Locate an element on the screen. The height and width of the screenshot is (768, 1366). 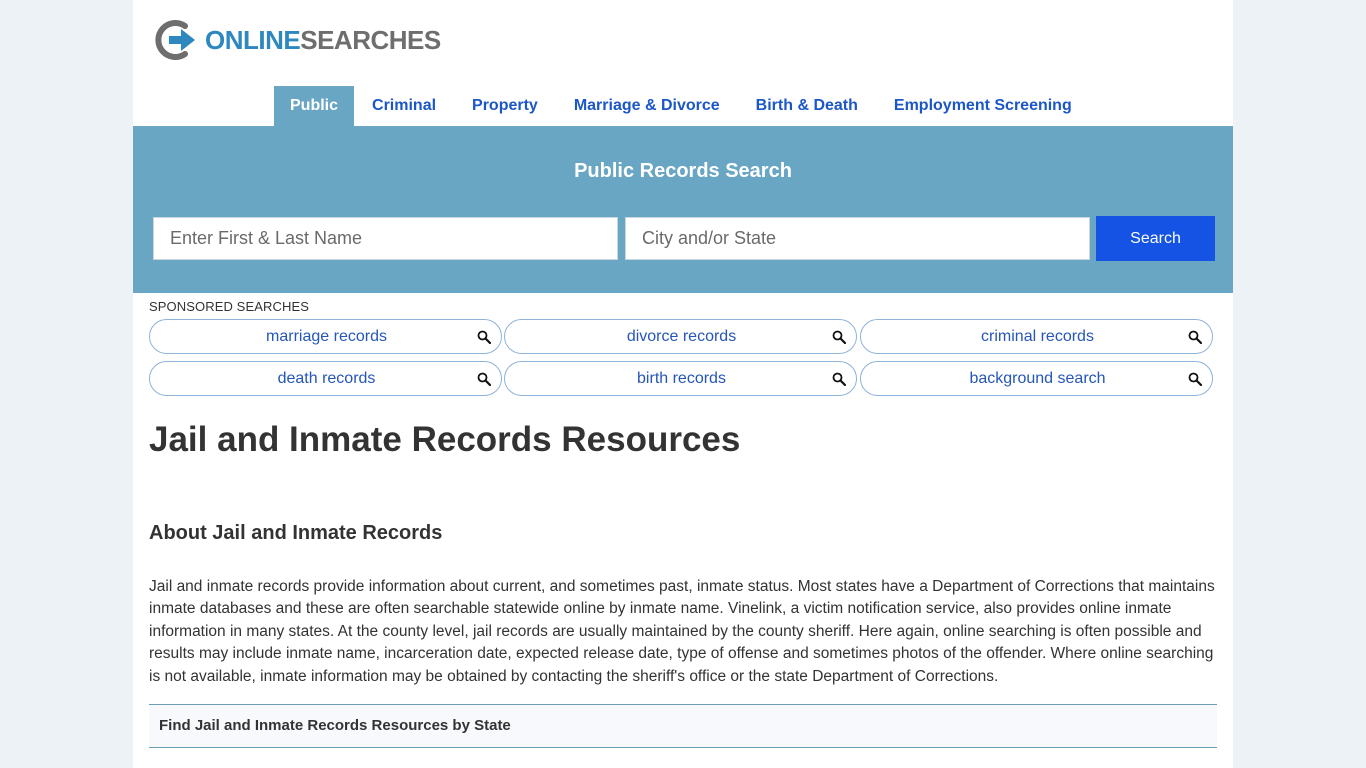
nav-property: Property is located at coordinates (505, 106).